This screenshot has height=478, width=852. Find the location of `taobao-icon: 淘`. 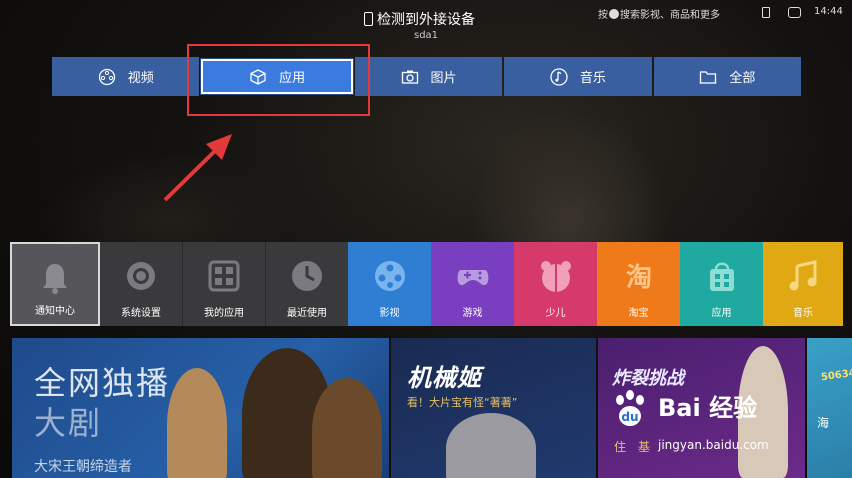

taobao-icon: 淘 is located at coordinates (639, 276).